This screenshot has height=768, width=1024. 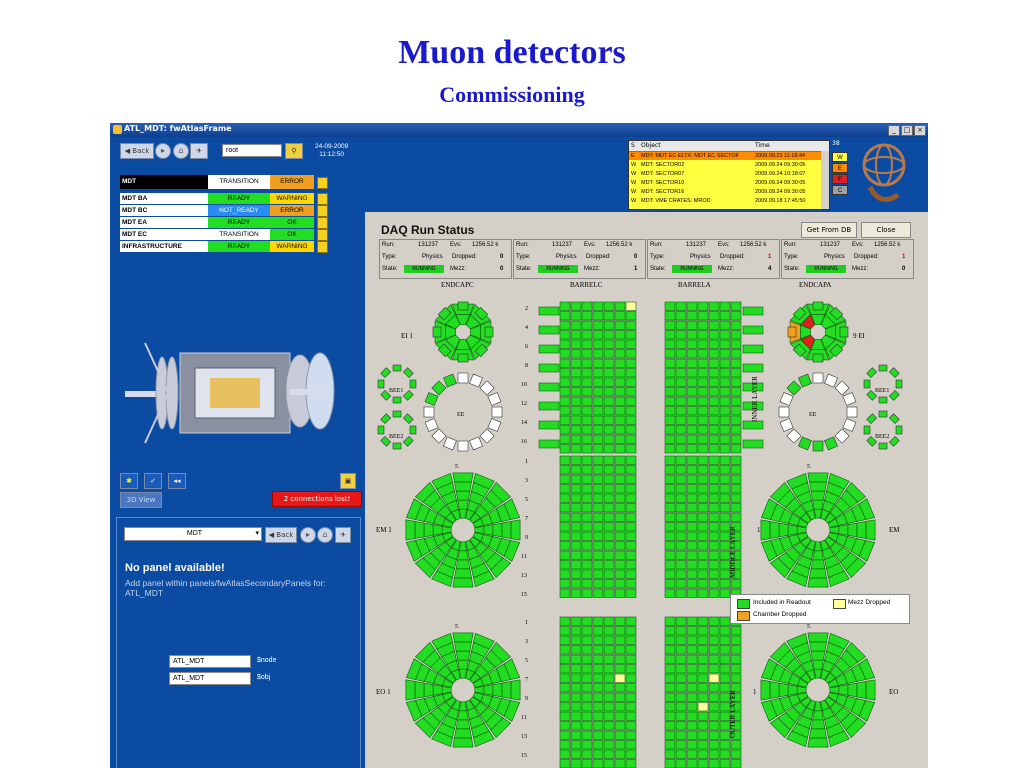 What do you see at coordinates (294, 151) in the screenshot?
I see `search-button: ⚲` at bounding box center [294, 151].